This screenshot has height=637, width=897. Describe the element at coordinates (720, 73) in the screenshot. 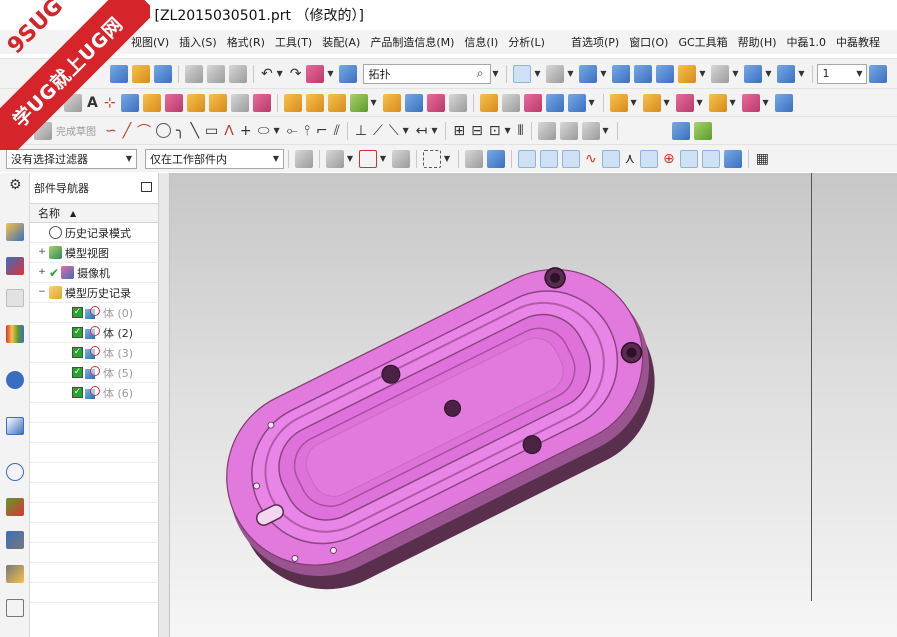

I see `color-swatch-icon` at that location.